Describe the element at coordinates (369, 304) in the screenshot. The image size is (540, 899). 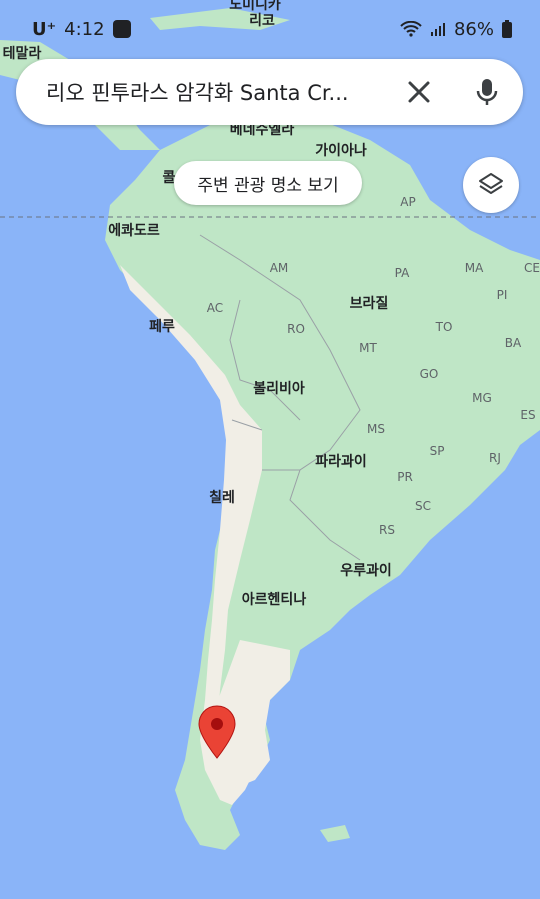
I see `map-label-brazil: 브라질` at that location.